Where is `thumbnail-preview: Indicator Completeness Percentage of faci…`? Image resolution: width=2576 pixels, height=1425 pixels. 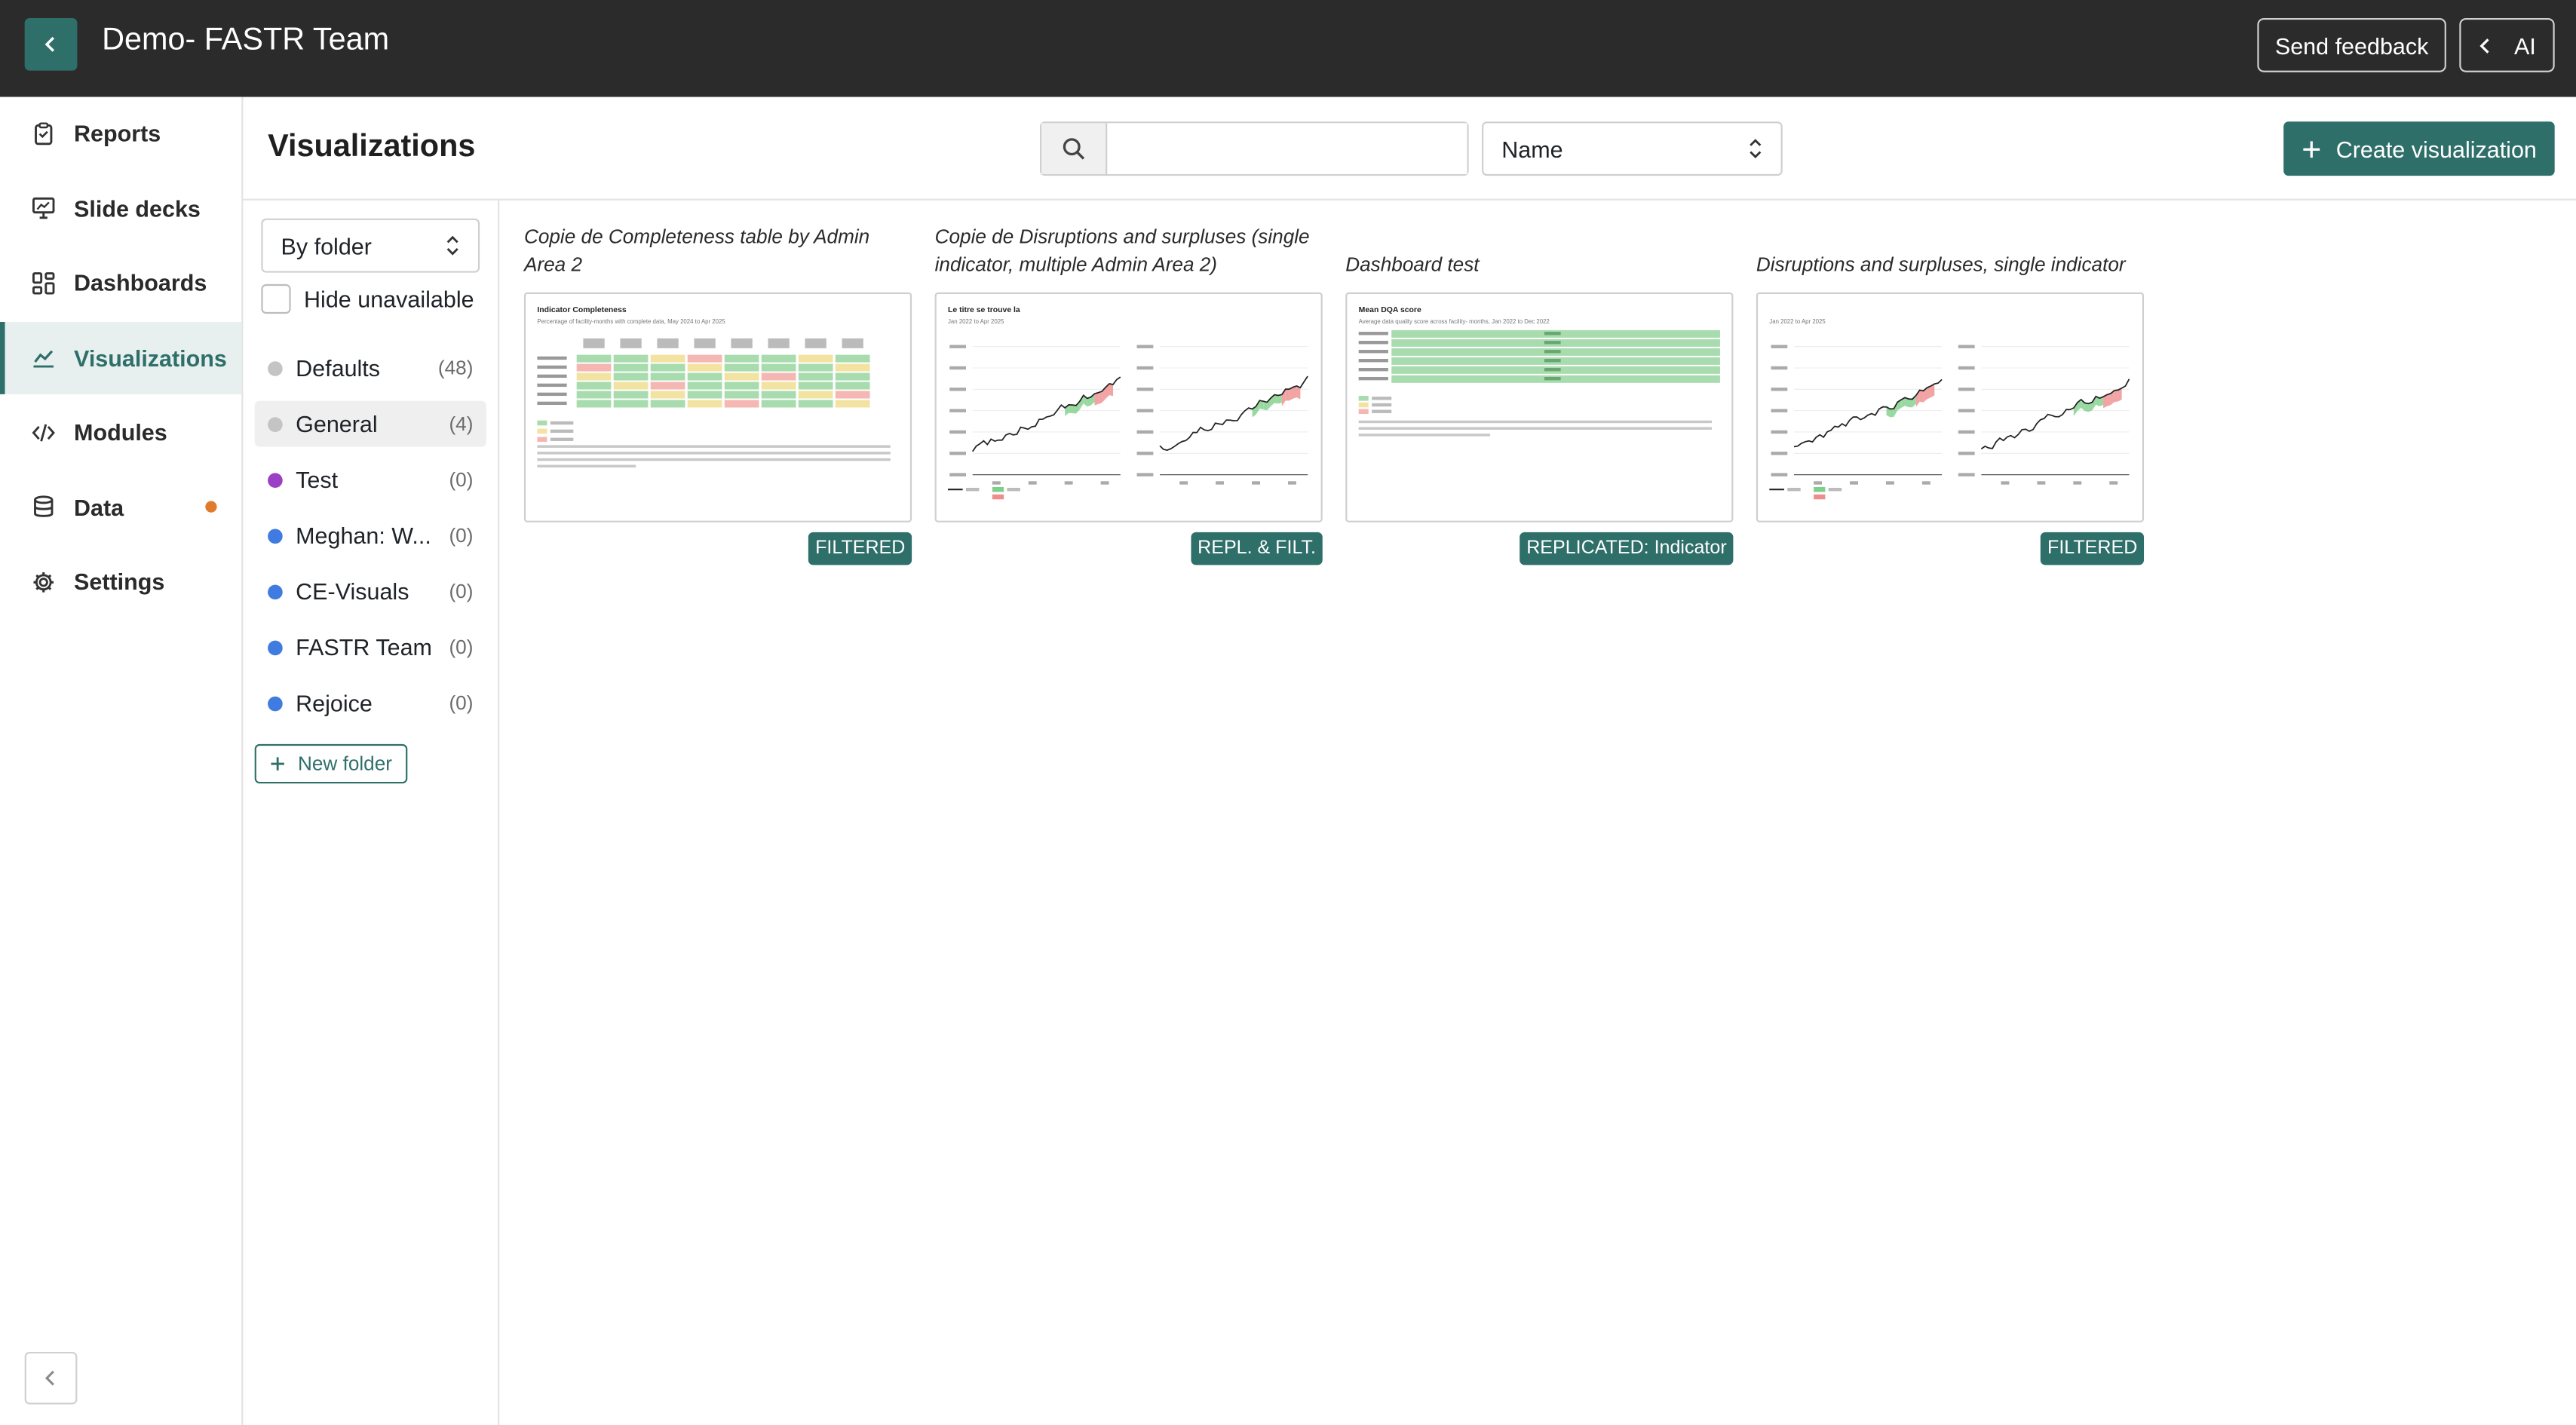
thumbnail-preview: Indicator Completeness Percentage of faci… is located at coordinates (714, 387).